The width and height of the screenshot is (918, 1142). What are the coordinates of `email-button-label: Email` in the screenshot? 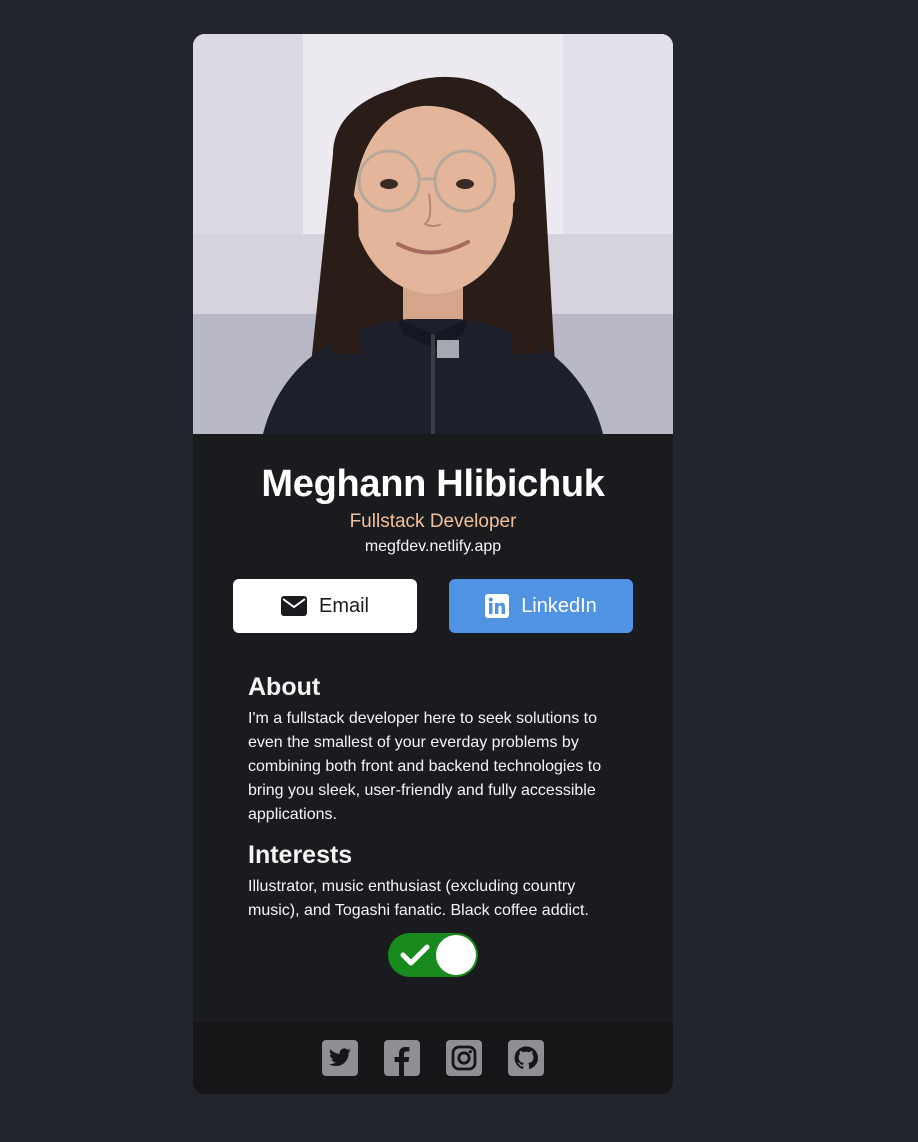 It's located at (343, 605).